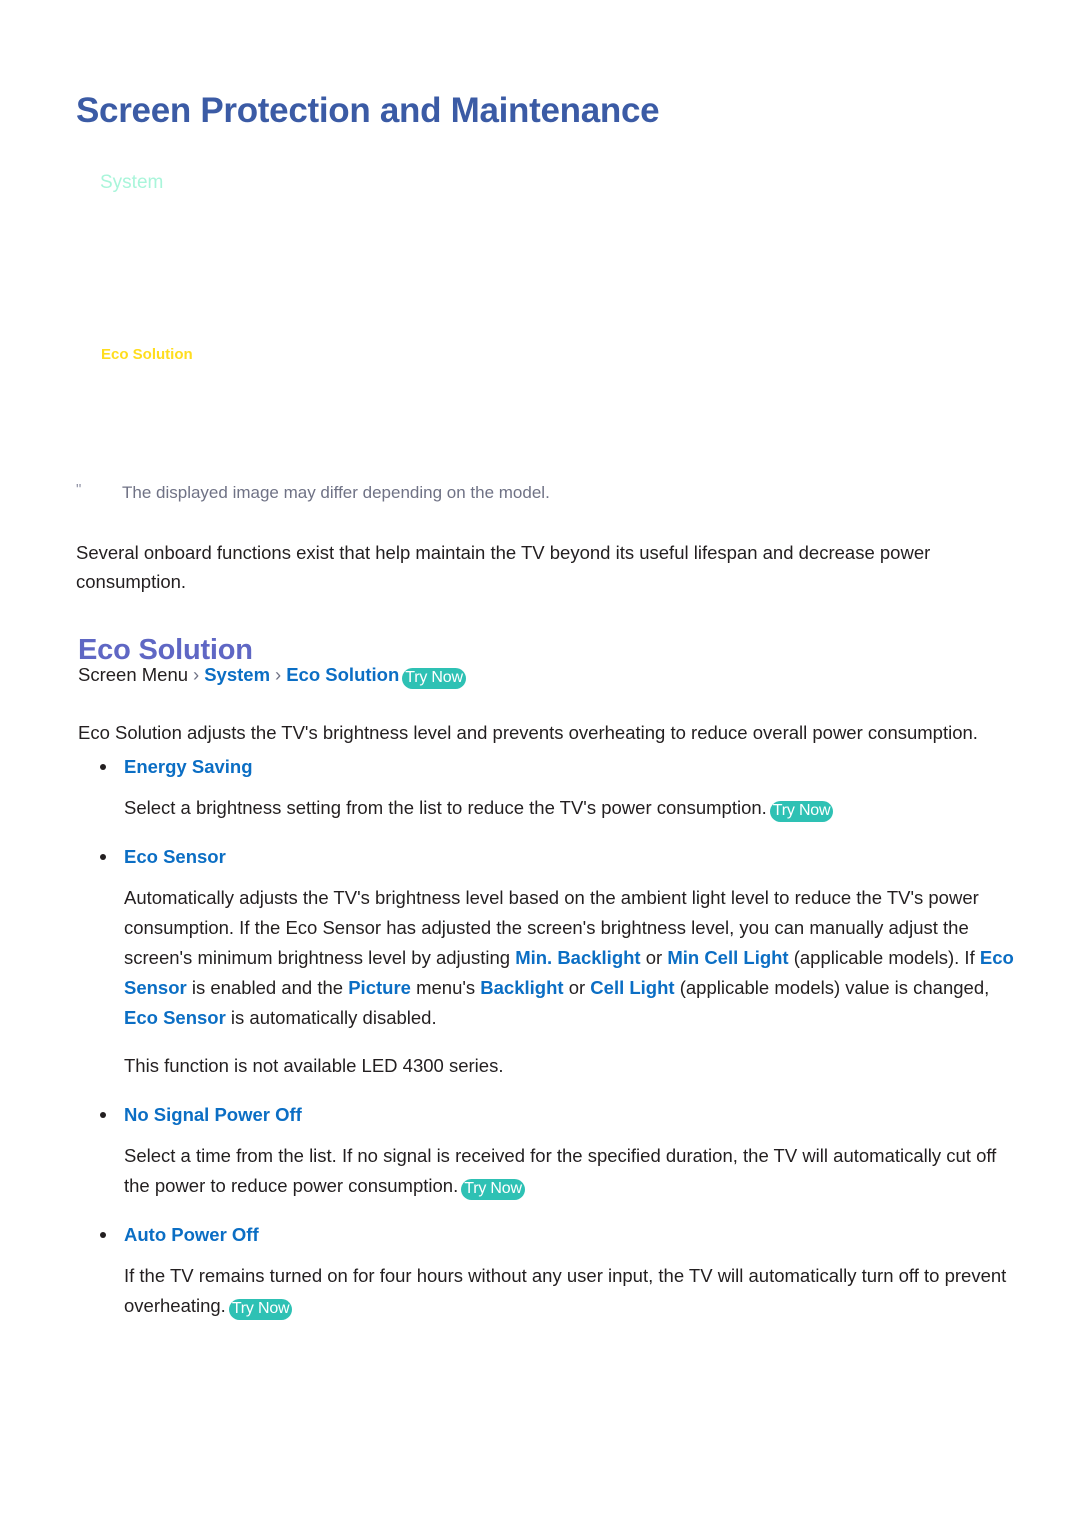  What do you see at coordinates (342, 674) in the screenshot?
I see `breadcrumb-item-eco-solution: Eco Solution` at bounding box center [342, 674].